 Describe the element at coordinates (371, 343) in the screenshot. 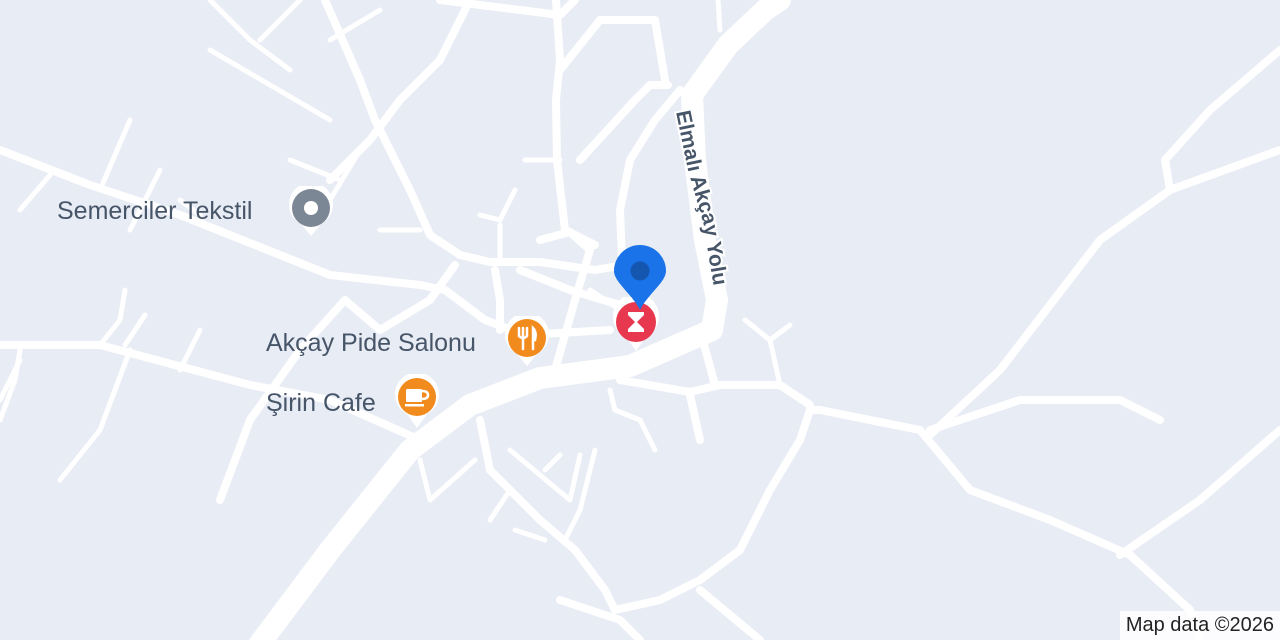

I see `poi-label: Akçay Pide Salonu` at that location.